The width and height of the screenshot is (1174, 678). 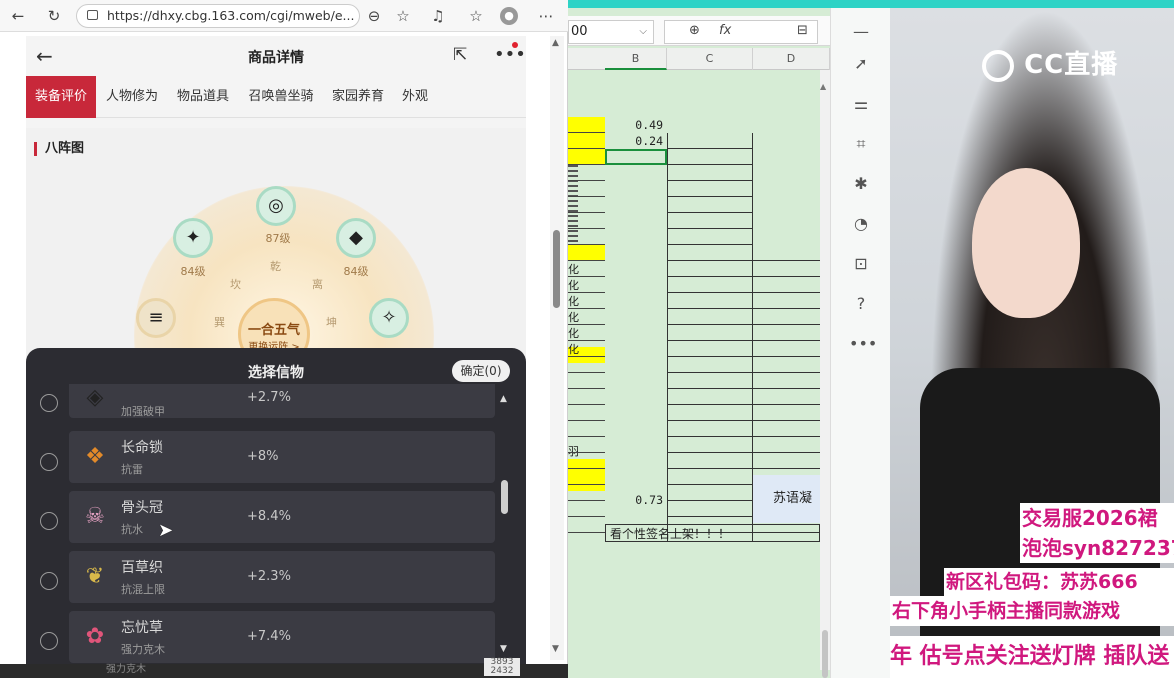 I want to click on scroll-icon: ≡, so click(x=156, y=317).